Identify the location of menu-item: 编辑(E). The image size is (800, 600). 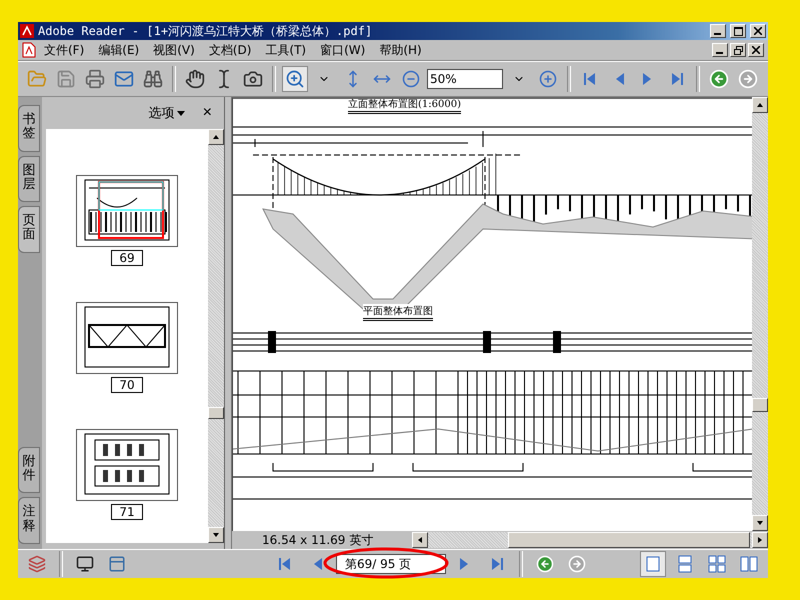
(119, 50).